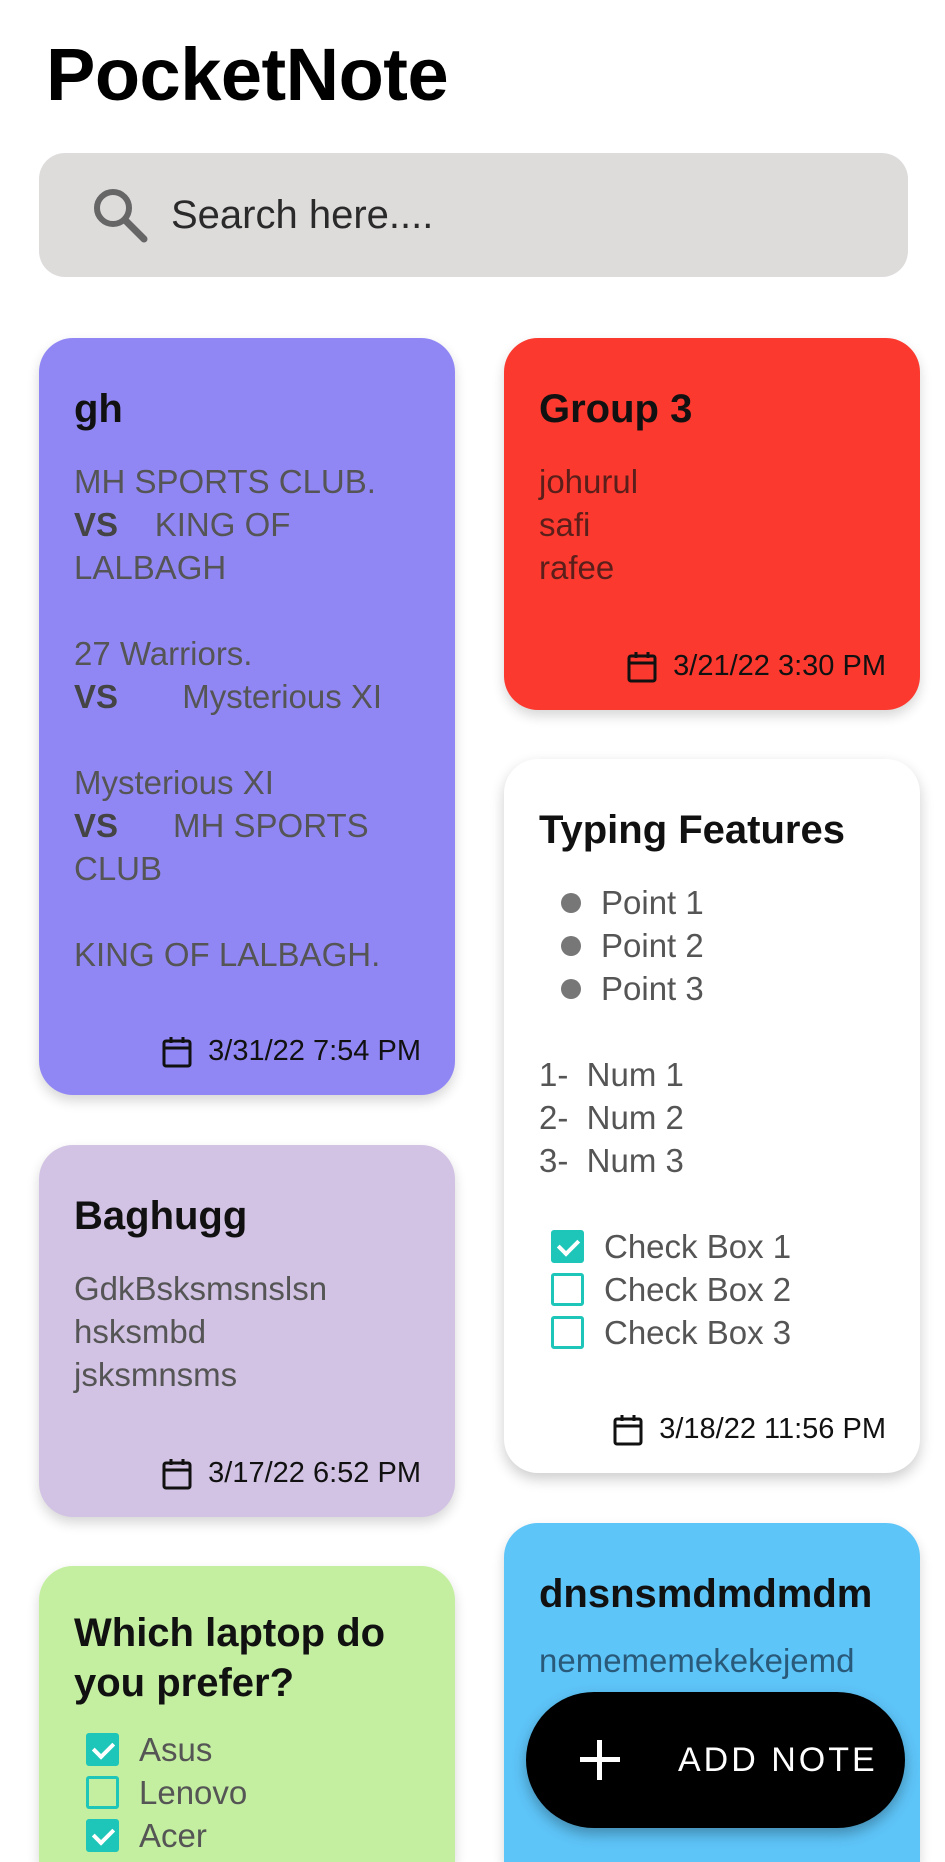  Describe the element at coordinates (227, 954) in the screenshot. I see `note-line: KING OF LALBAGH.` at that location.